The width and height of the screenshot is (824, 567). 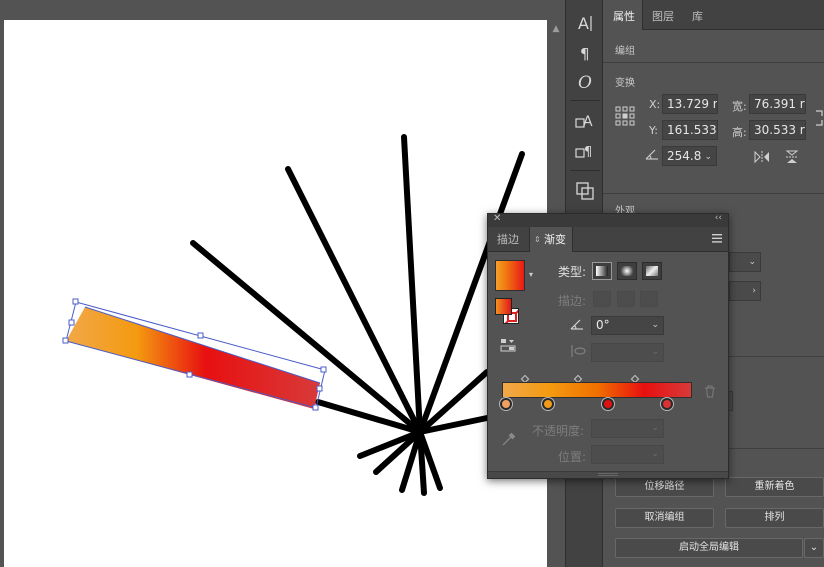 What do you see at coordinates (558, 431) in the screenshot?
I see `opacity-label: 不透明度:` at bounding box center [558, 431].